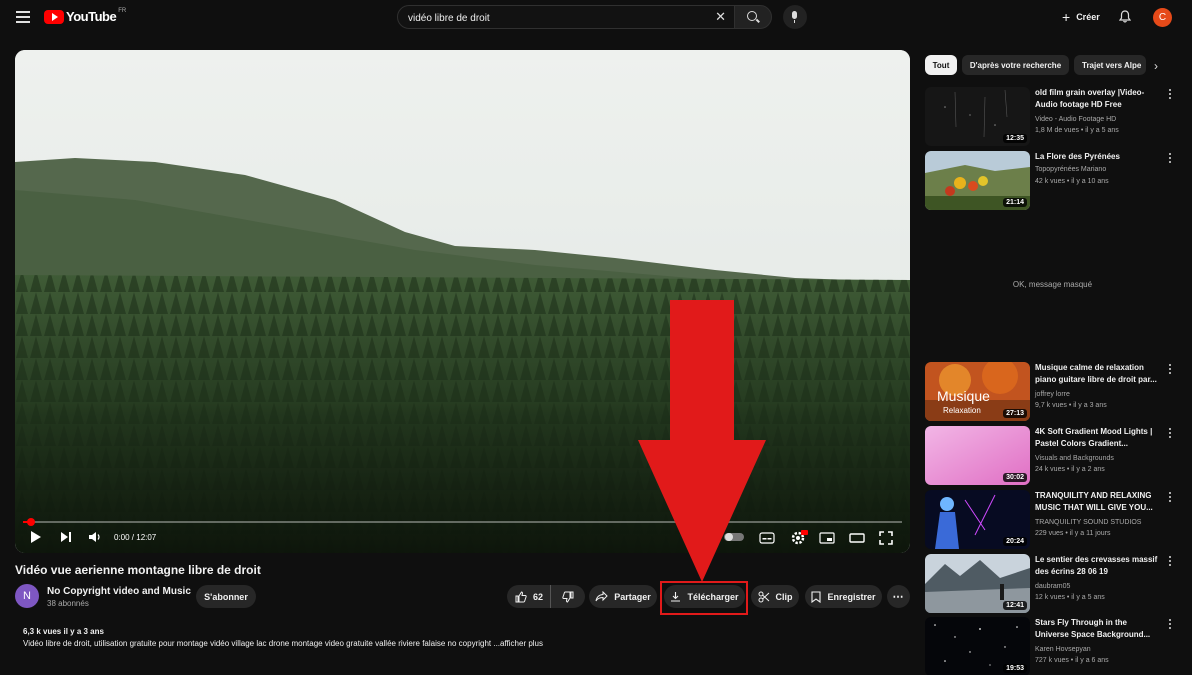 The height and width of the screenshot is (675, 1192). What do you see at coordinates (1015, 541) in the screenshot?
I see `duration-badge: 20:24` at bounding box center [1015, 541].